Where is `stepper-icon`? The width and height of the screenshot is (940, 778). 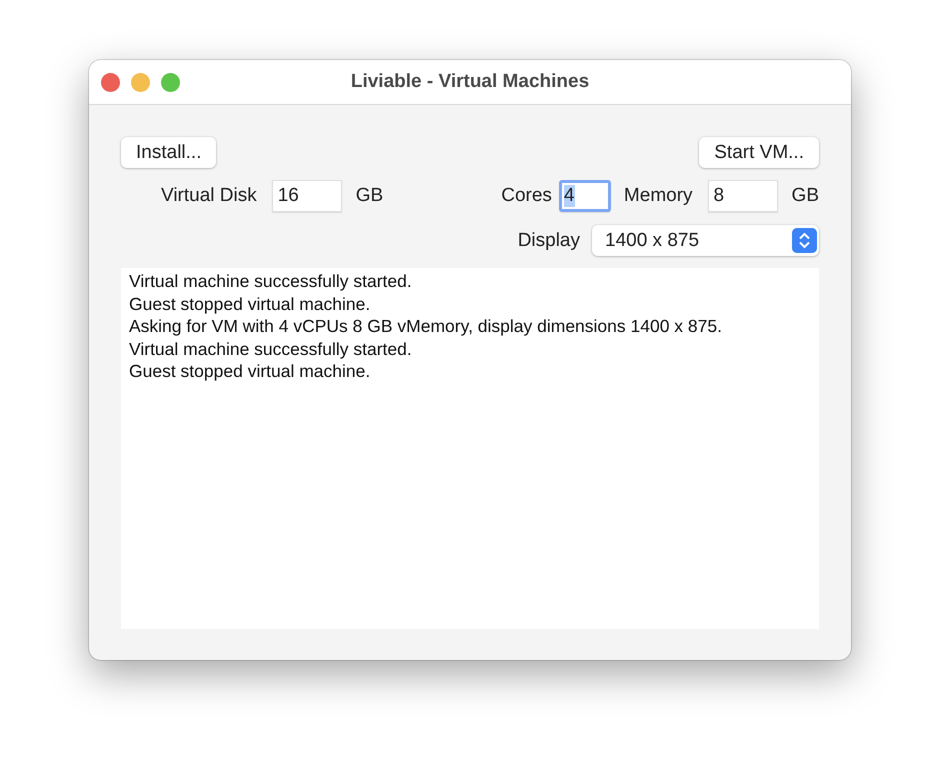 stepper-icon is located at coordinates (804, 240).